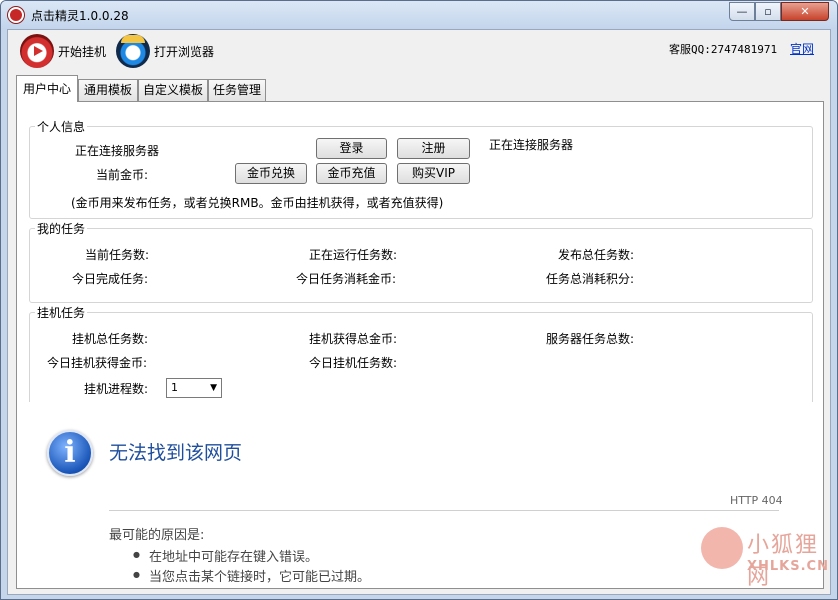 This screenshot has height=600, width=838. What do you see at coordinates (16, 15) in the screenshot?
I see `app-logo-icon` at bounding box center [16, 15].